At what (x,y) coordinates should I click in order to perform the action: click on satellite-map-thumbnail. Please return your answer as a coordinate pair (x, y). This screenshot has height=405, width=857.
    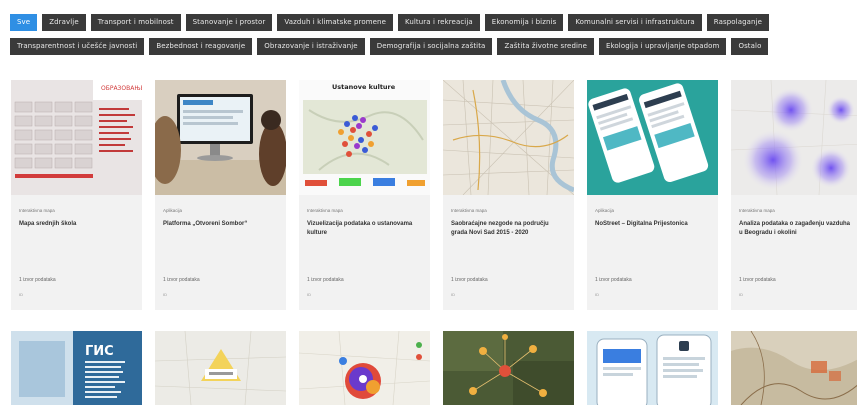
    Looking at the image, I should click on (508, 368).